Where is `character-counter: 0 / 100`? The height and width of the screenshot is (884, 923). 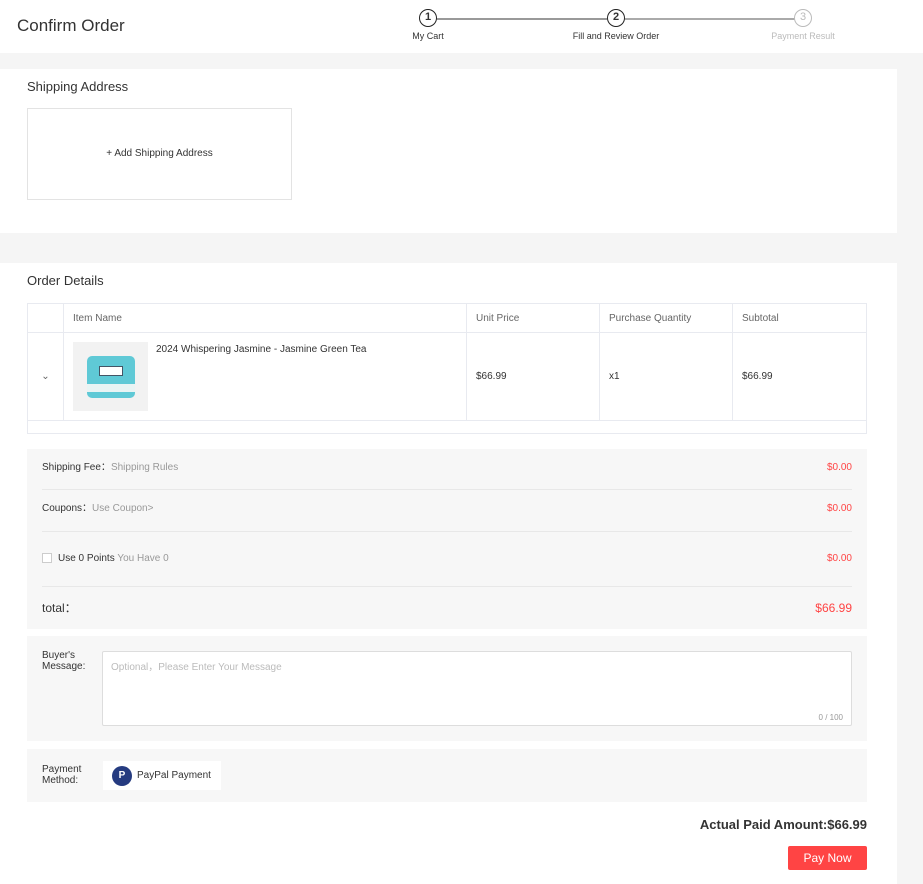
character-counter: 0 / 100 is located at coordinates (830, 717).